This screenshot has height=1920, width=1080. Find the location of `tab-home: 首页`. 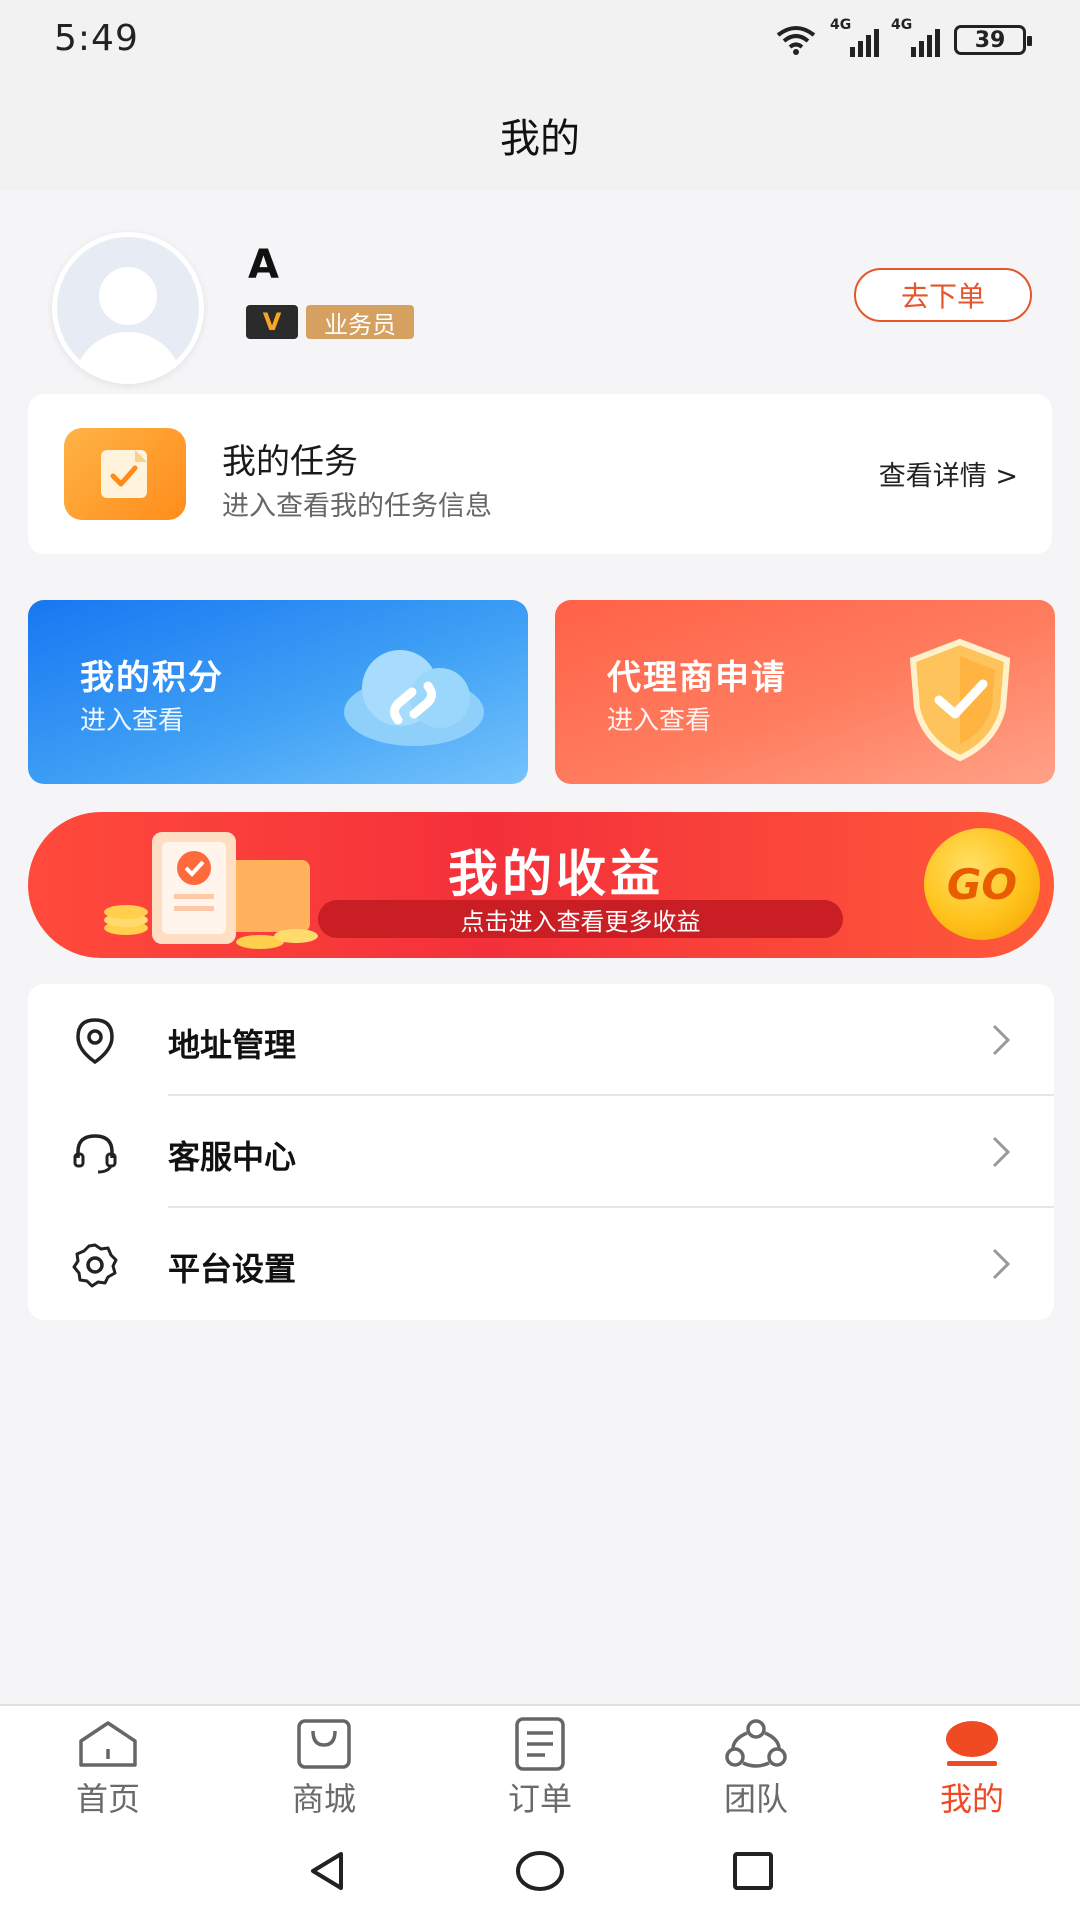

tab-home: 首页 is located at coordinates (108, 1764).